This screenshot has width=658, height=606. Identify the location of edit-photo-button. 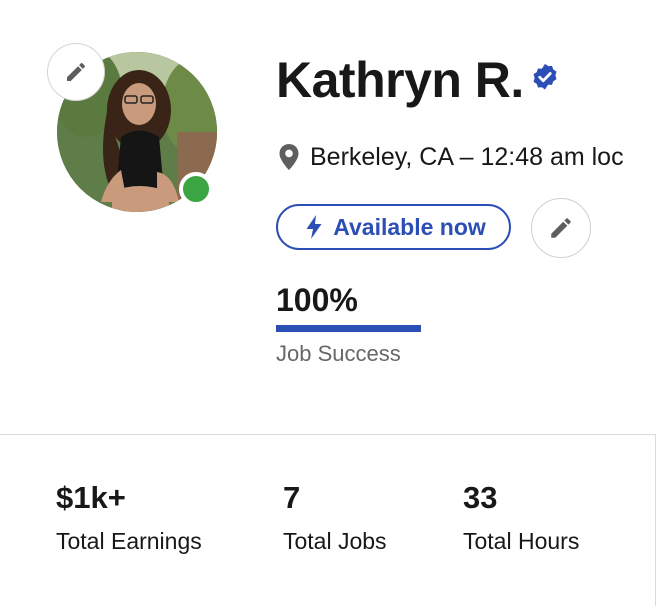
(76, 72).